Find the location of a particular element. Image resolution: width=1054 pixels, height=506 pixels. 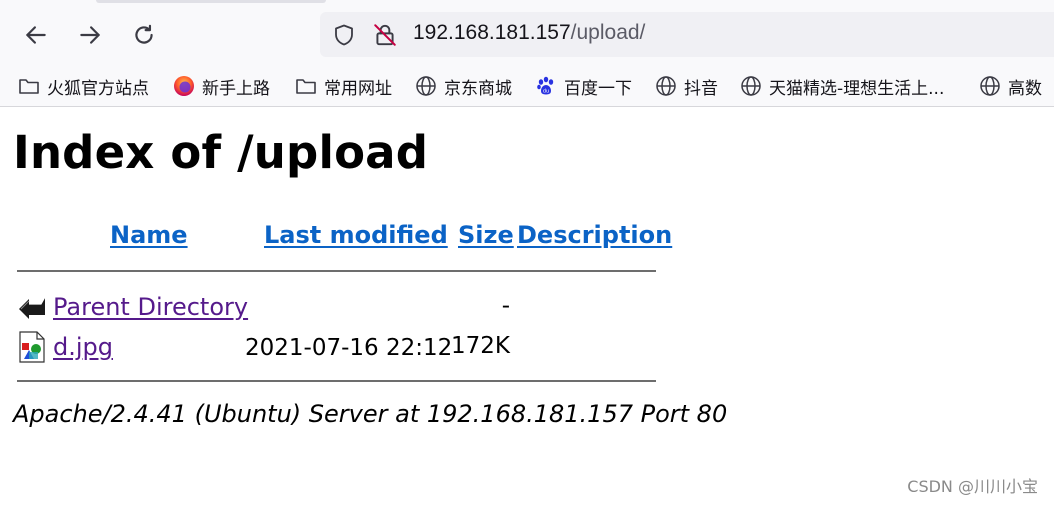

forward-button is located at coordinates (90, 35).